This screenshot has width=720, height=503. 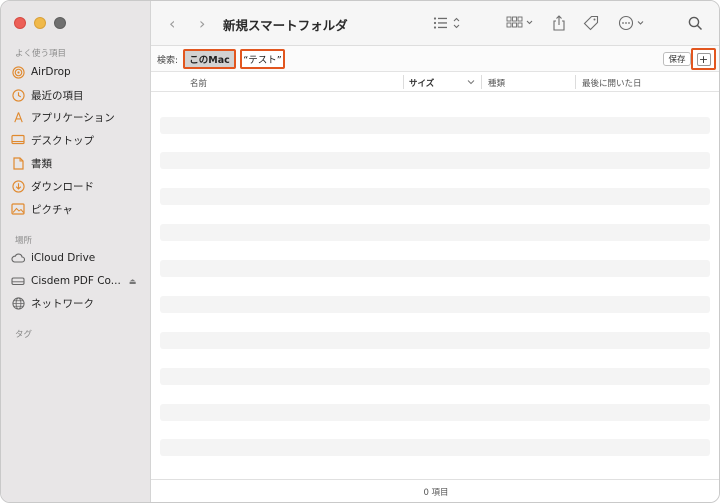 I want to click on sidebar-item-label: 書類, so click(x=41, y=163).